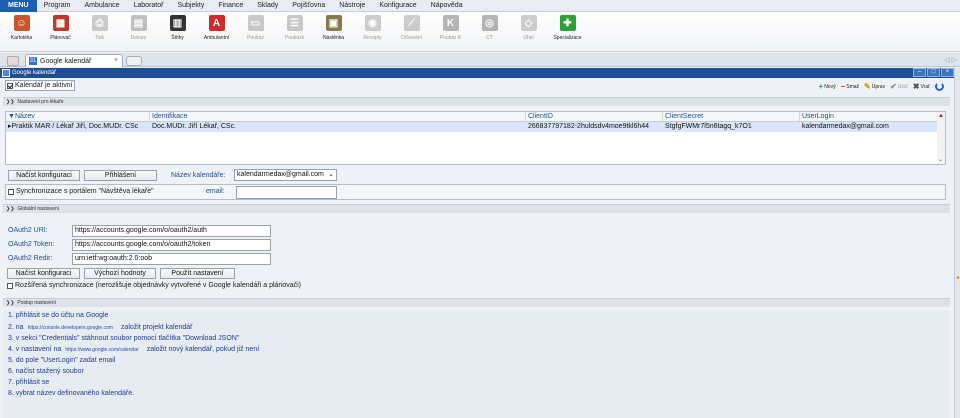 The image size is (960, 418). I want to click on defaults-button: Výchozí hodnoty, so click(120, 273).